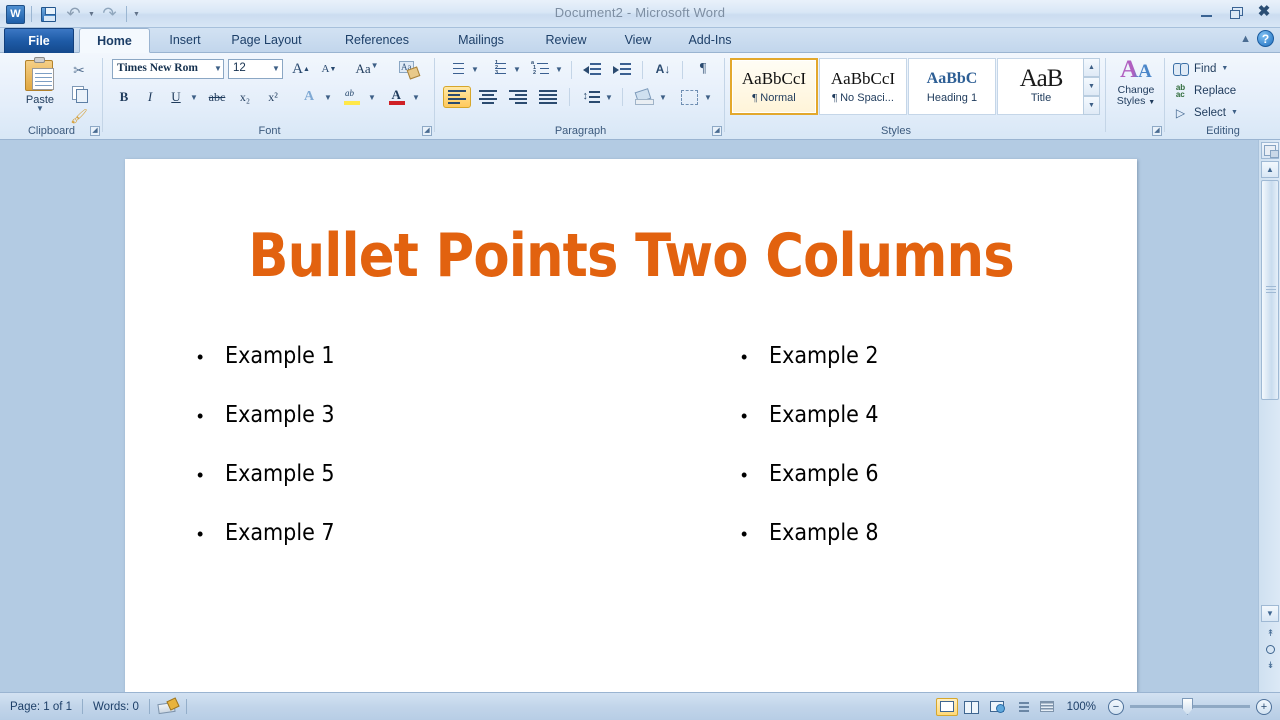 The height and width of the screenshot is (720, 1280). Describe the element at coordinates (79, 70) in the screenshot. I see `cut-button: ✂` at that location.